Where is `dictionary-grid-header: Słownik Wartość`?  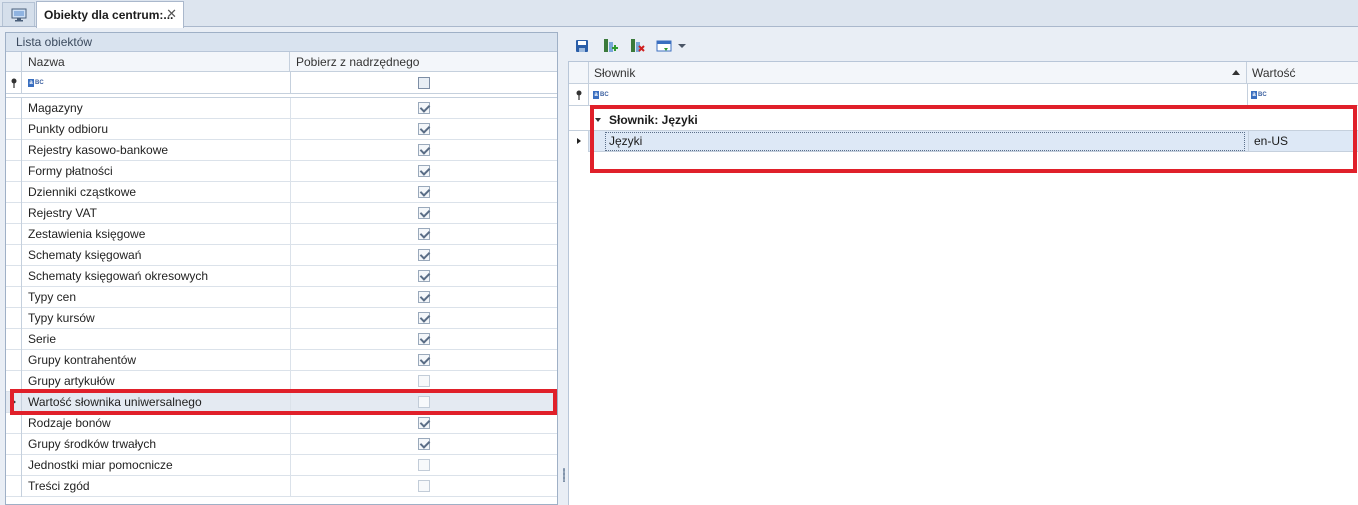 dictionary-grid-header: Słownik Wartość is located at coordinates (963, 73).